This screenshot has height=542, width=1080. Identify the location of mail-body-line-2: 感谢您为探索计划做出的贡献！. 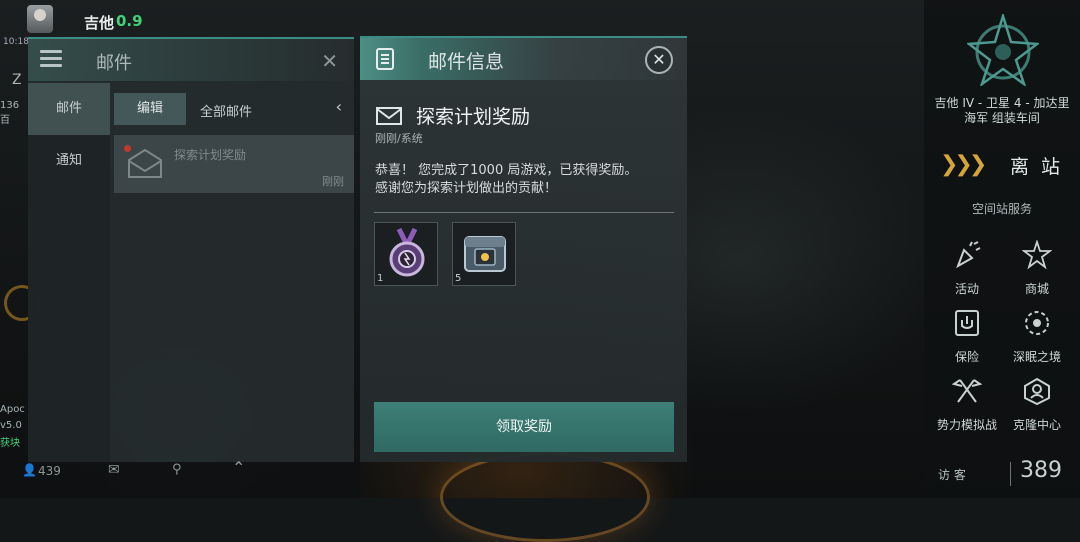
(466, 188).